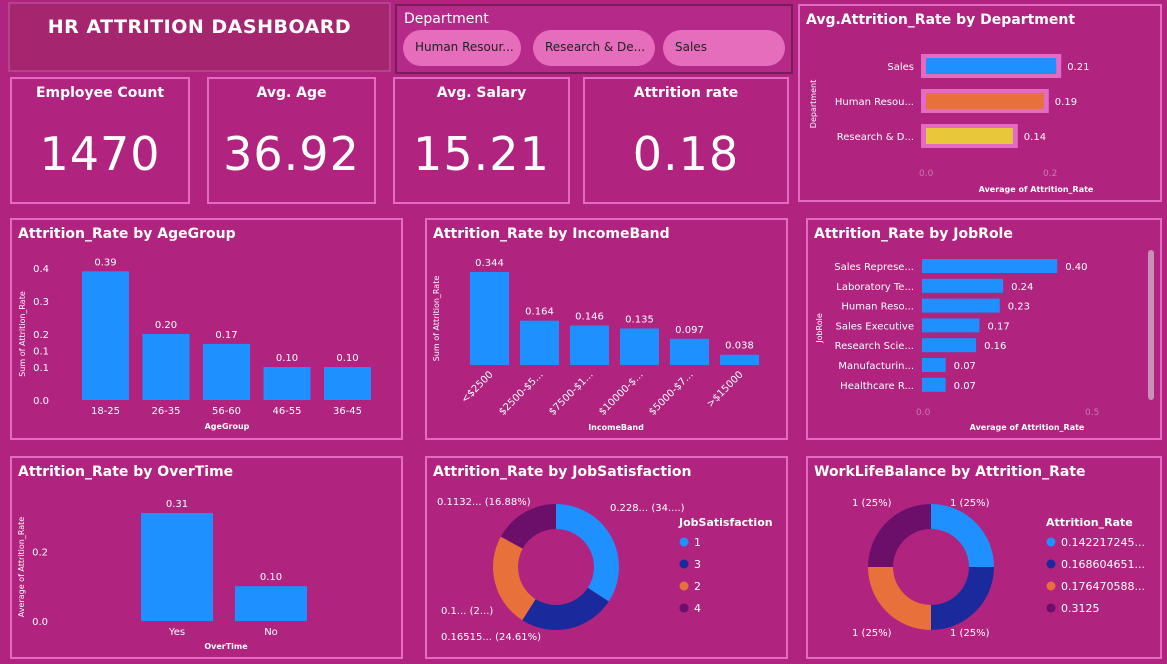 This screenshot has width=1167, height=664. I want to click on x-axis-title: AgeGroup, so click(227, 426).